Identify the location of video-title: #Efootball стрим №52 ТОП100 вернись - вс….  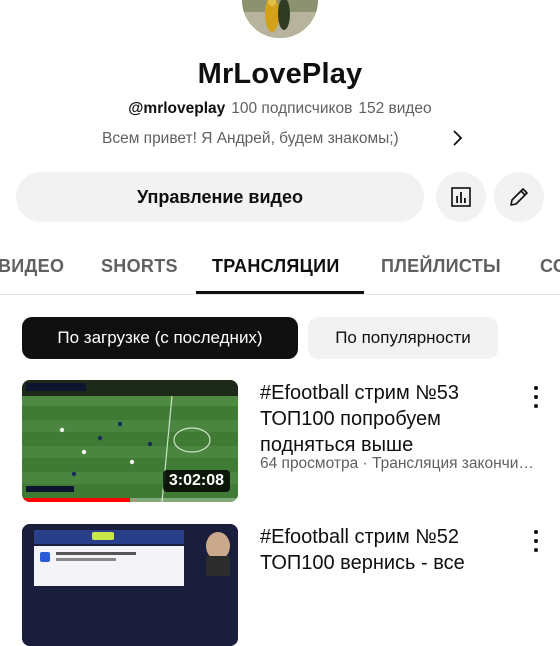
(395, 550).